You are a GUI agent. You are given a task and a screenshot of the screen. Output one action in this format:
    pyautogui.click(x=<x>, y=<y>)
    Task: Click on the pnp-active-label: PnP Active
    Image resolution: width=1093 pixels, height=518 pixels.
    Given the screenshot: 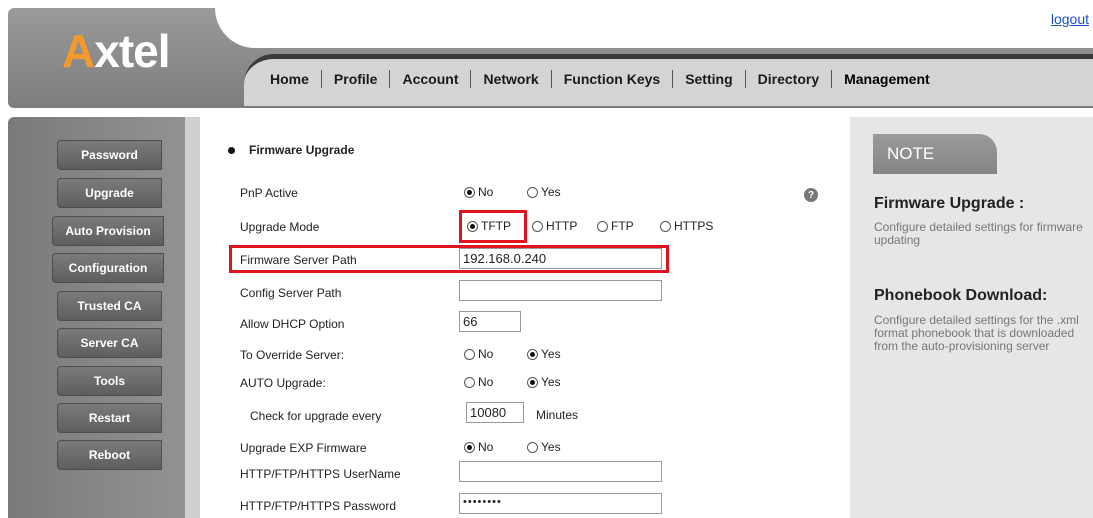 What is the action you would take?
    pyautogui.click(x=269, y=193)
    